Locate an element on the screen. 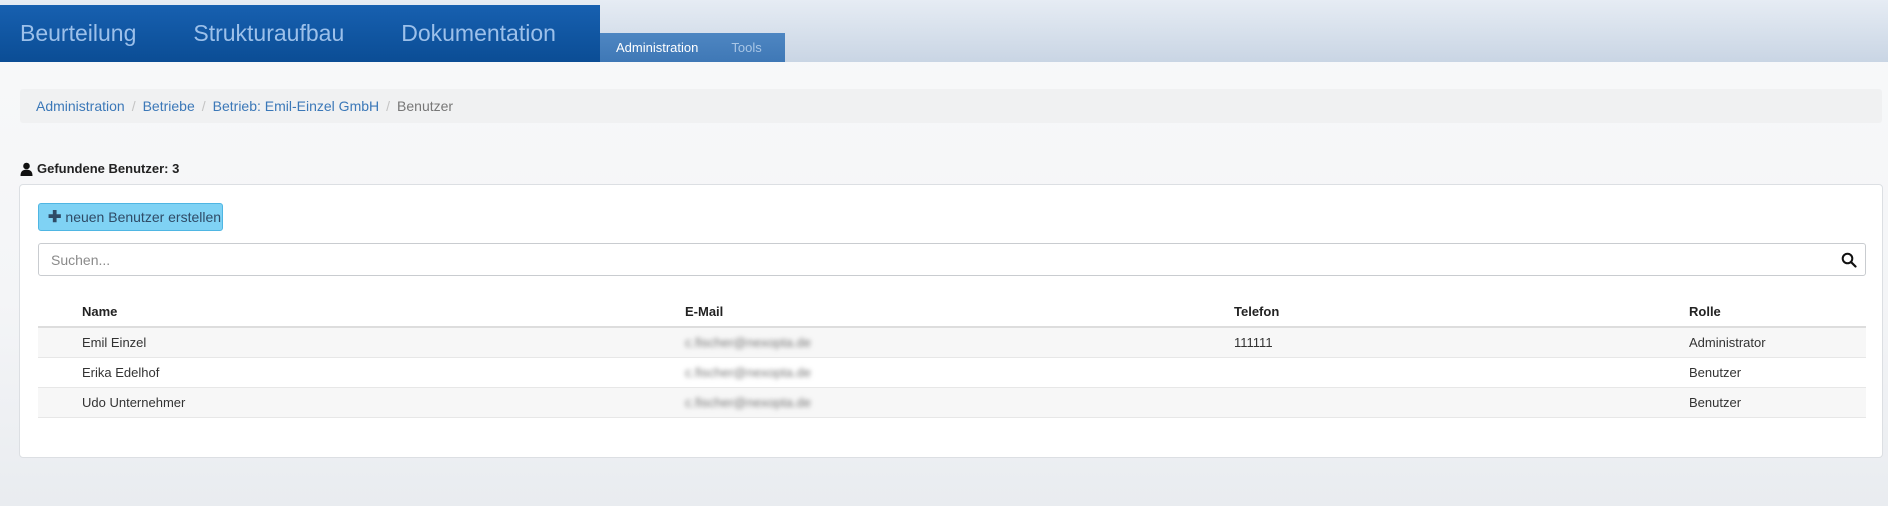 This screenshot has height=506, width=1888. users-count-heading: Gefundene Benutzer: 3 is located at coordinates (99, 168).